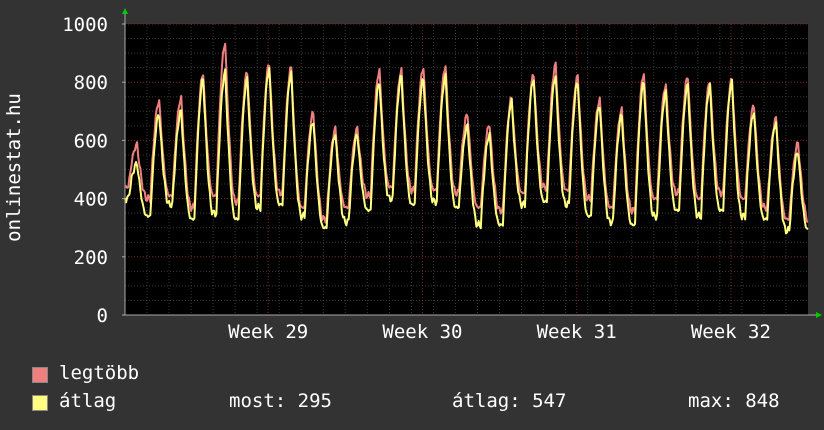  I want to click on x-tick-label: Week 30, so click(422, 332).